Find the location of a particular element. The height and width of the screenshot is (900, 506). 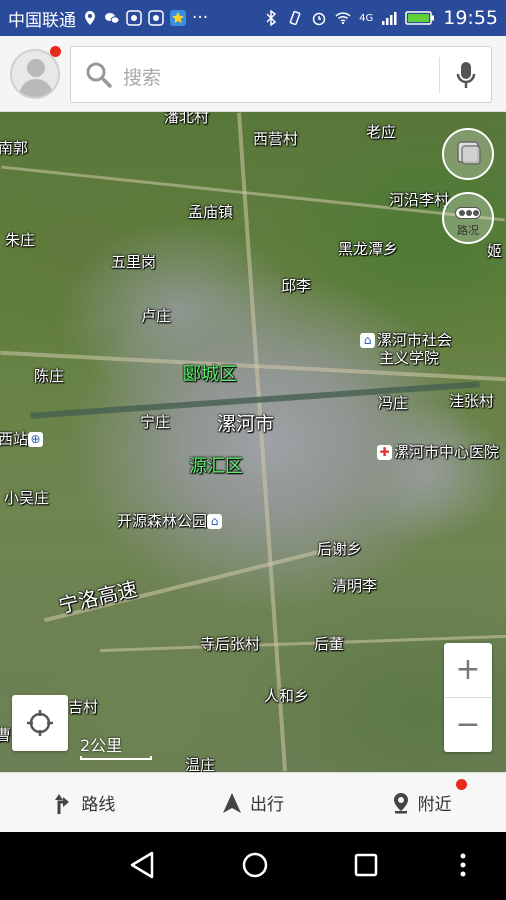

tab-nearby: 附近 is located at coordinates (421, 802).